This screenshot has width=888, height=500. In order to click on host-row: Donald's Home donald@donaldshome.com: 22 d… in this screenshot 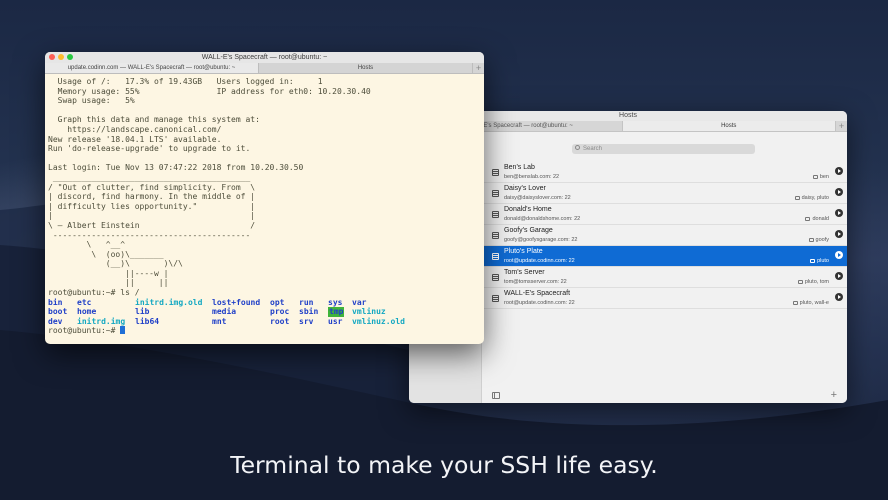, I will do `click(665, 214)`.